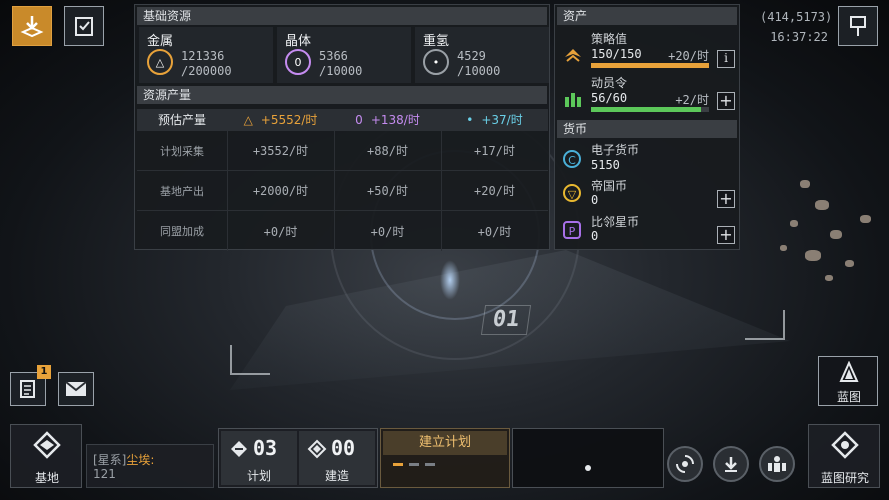 The width and height of the screenshot is (889, 500). What do you see at coordinates (572, 159) in the screenshot?
I see `e-currency-icon: C` at bounding box center [572, 159].